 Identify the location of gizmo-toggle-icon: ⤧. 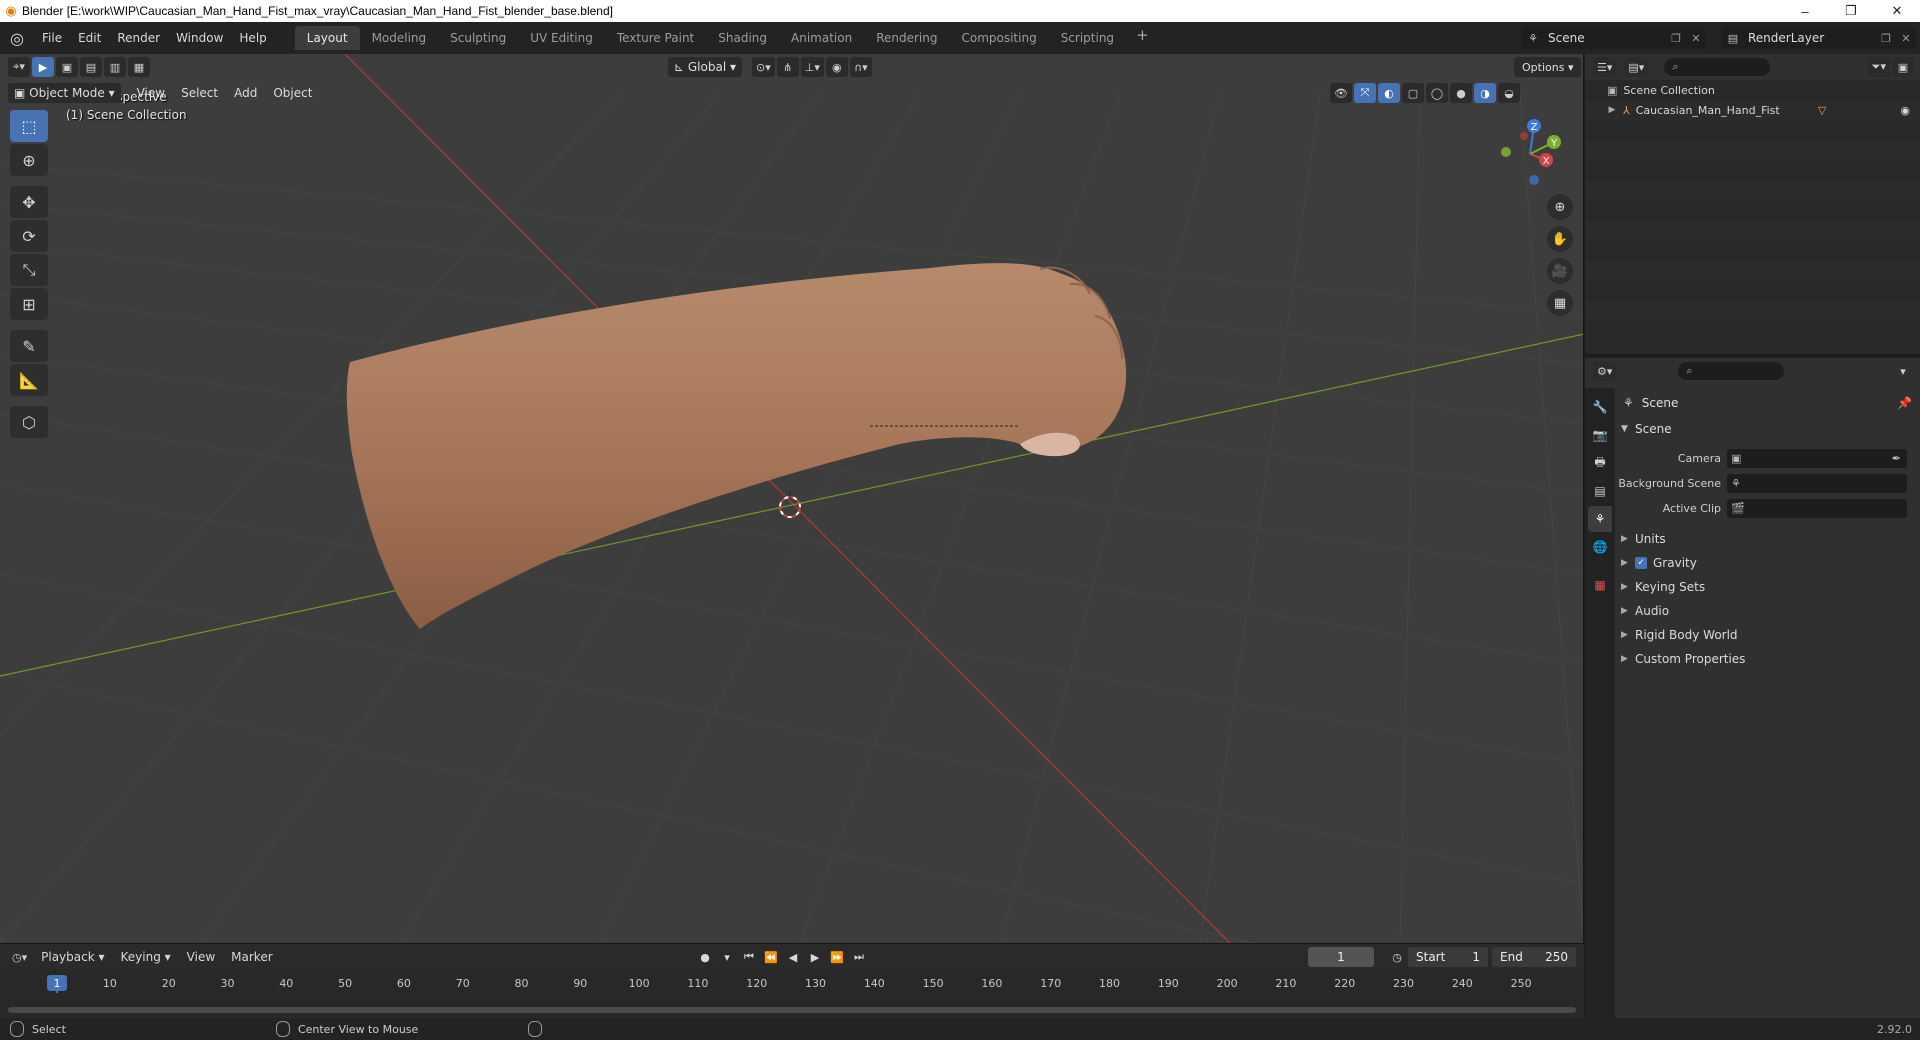
(1365, 93).